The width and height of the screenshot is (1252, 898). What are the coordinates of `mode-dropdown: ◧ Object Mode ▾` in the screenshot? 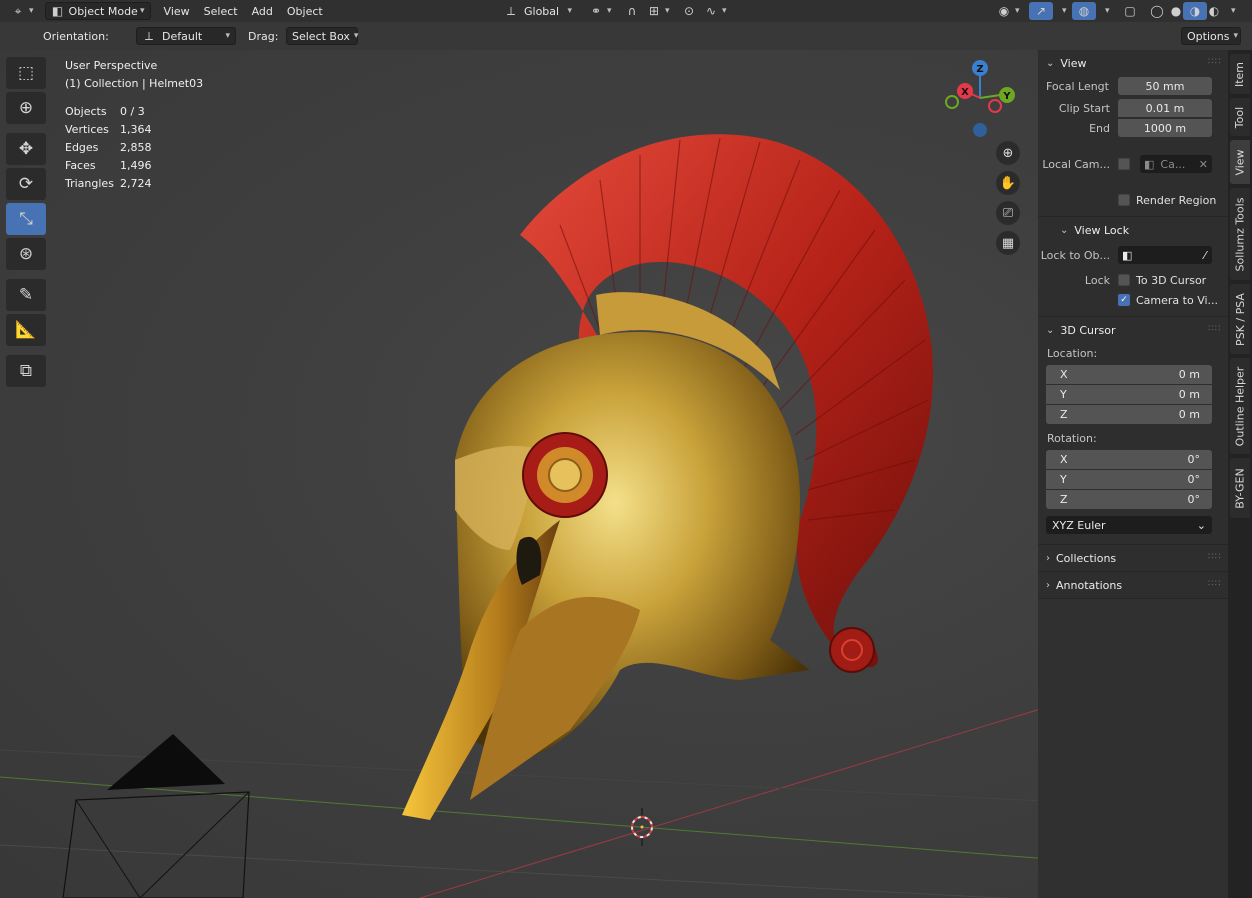 It's located at (97, 11).